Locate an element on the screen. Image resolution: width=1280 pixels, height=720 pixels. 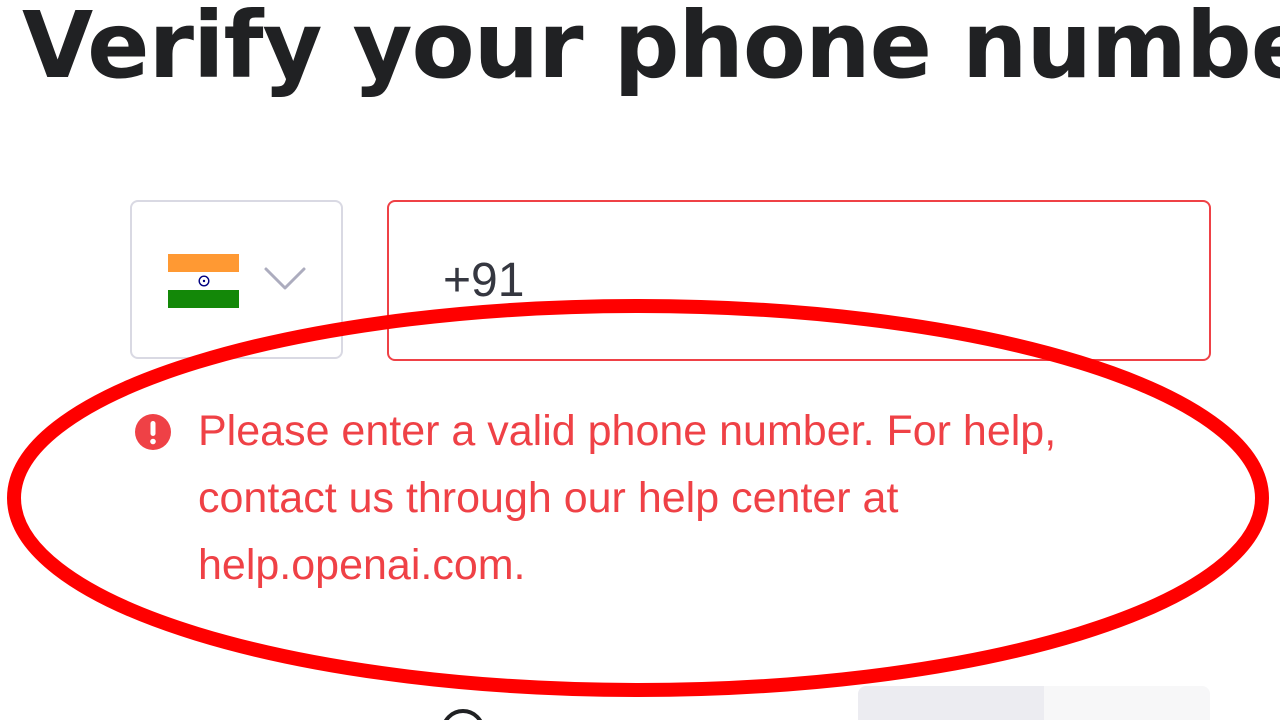
page-title: Verify your phone numbe is located at coordinates (651, 49).